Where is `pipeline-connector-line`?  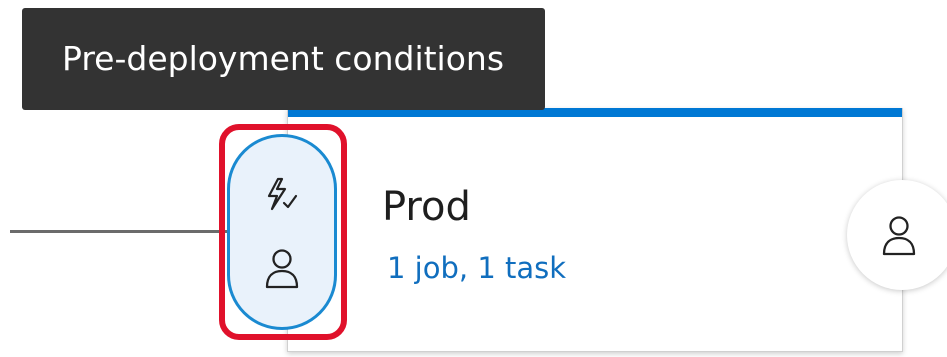 pipeline-connector-line is located at coordinates (122, 231).